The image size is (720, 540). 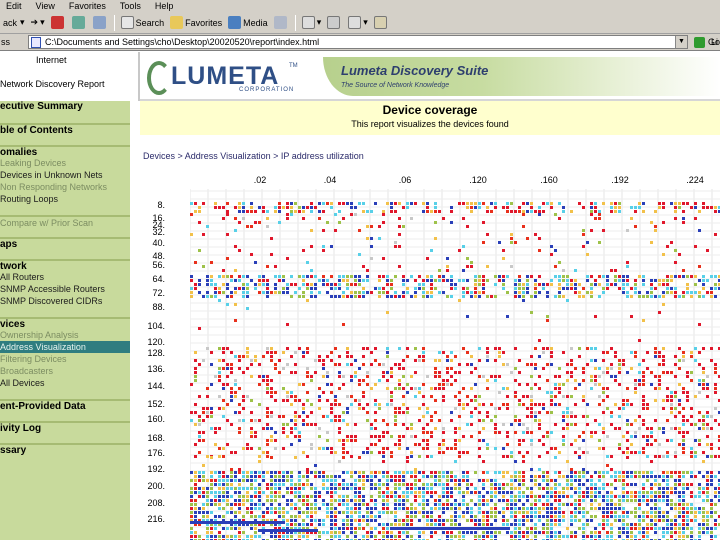 I want to click on nav-link-11: SNMP Accessible Routers, so click(x=65, y=289).